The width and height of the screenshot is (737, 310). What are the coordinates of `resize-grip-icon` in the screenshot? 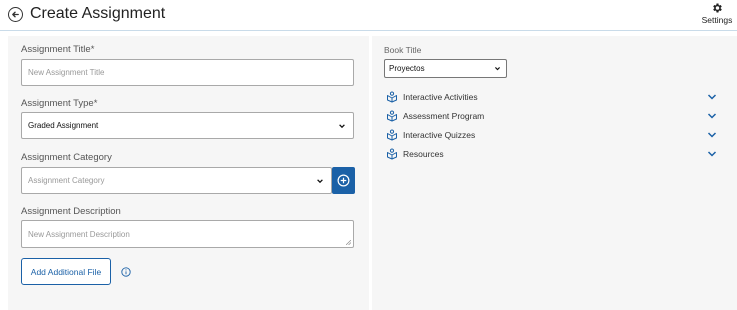 It's located at (348, 242).